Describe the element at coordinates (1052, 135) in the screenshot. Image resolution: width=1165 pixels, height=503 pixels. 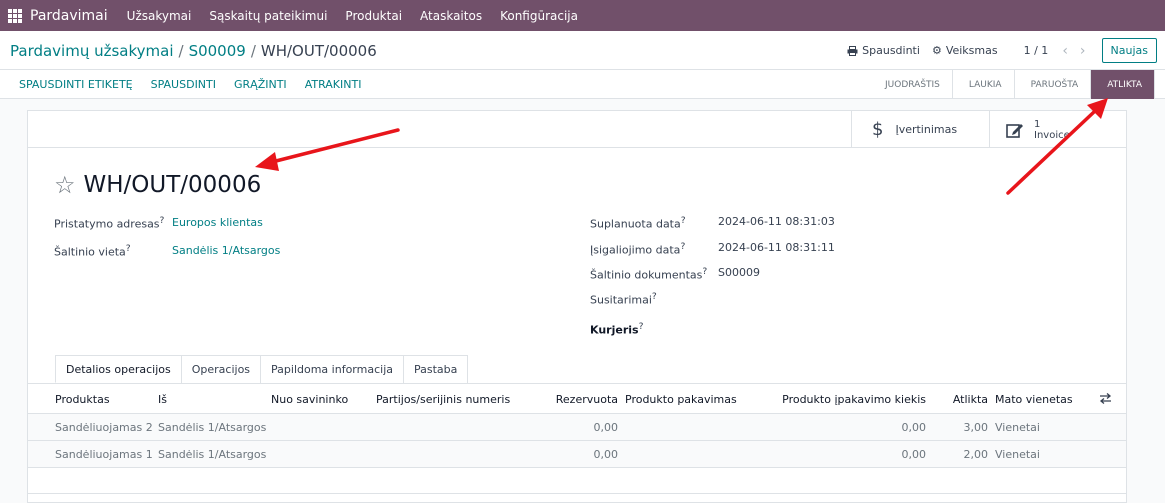
I see `invoice-label: Invoice` at that location.